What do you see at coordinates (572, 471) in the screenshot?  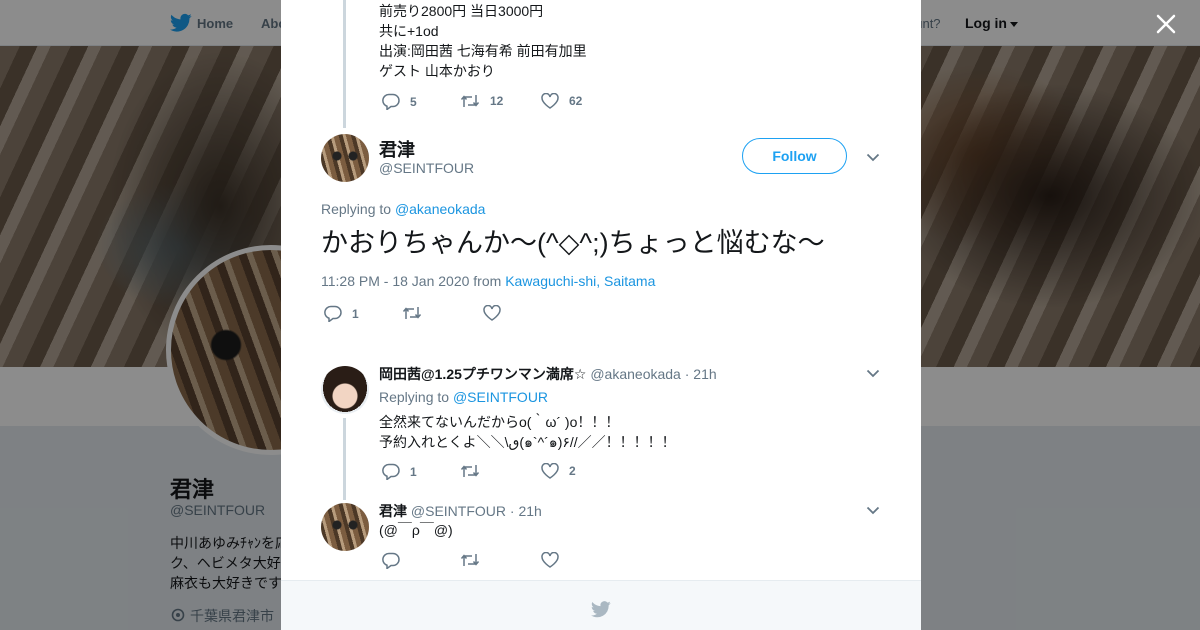 I see `like-count: 2` at bounding box center [572, 471].